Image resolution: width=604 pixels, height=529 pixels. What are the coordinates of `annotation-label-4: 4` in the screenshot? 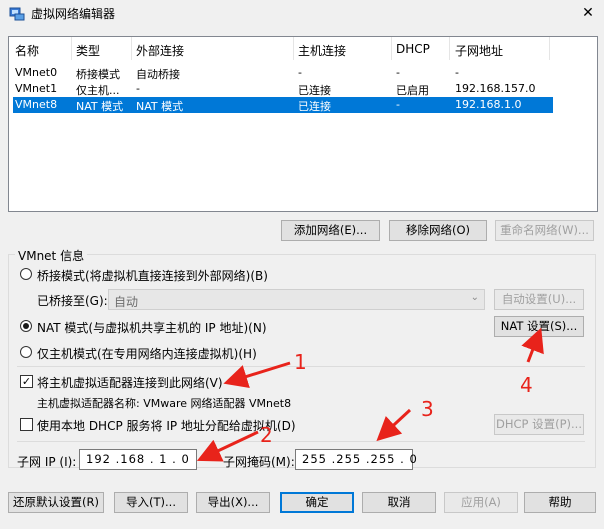 It's located at (526, 385).